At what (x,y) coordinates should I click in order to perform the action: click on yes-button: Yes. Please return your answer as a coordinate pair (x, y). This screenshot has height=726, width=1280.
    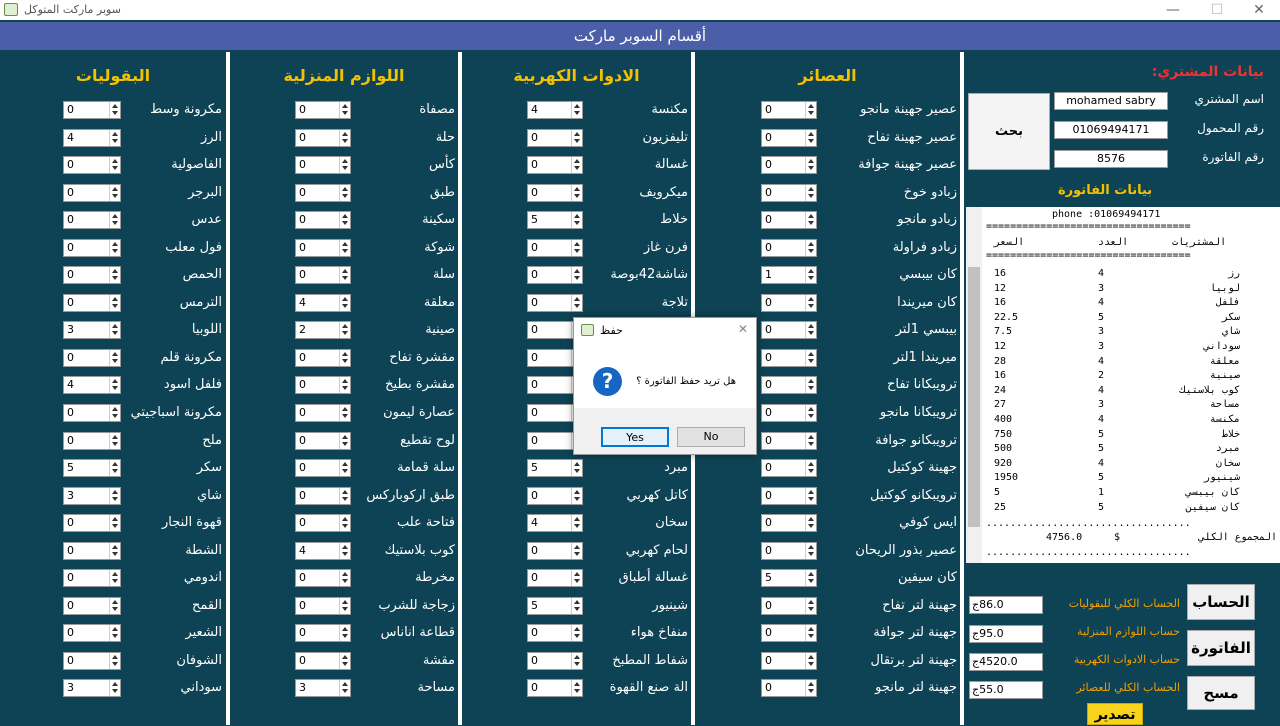
    Looking at the image, I should click on (635, 437).